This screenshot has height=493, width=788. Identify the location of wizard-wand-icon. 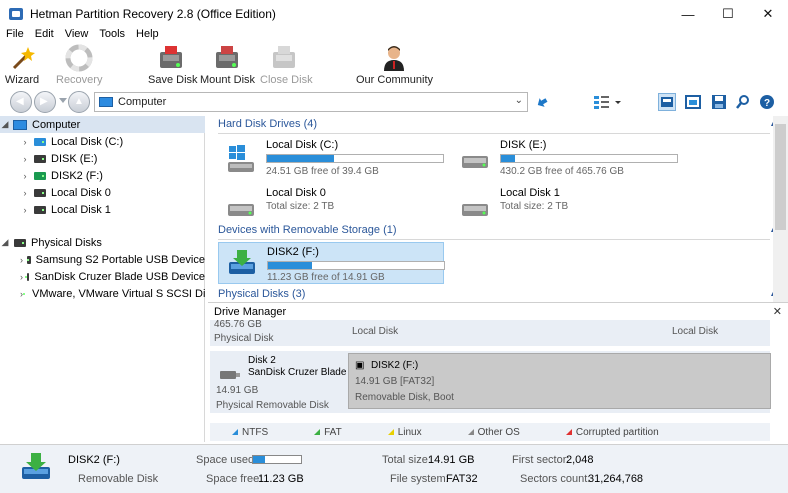
(22, 58).